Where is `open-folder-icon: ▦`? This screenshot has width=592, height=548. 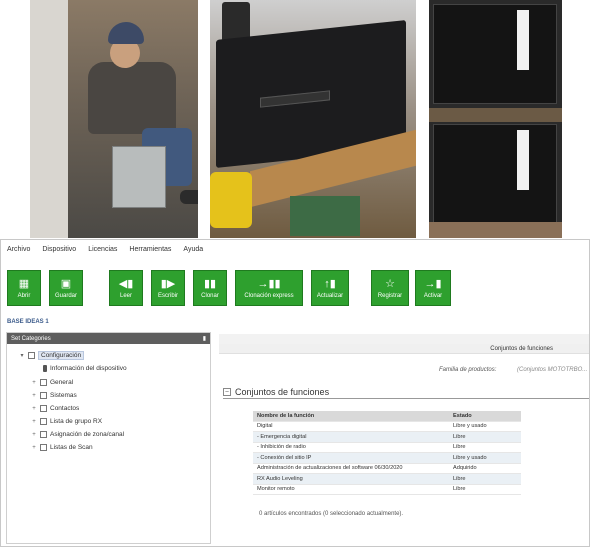 open-folder-icon: ▦ is located at coordinates (24, 283).